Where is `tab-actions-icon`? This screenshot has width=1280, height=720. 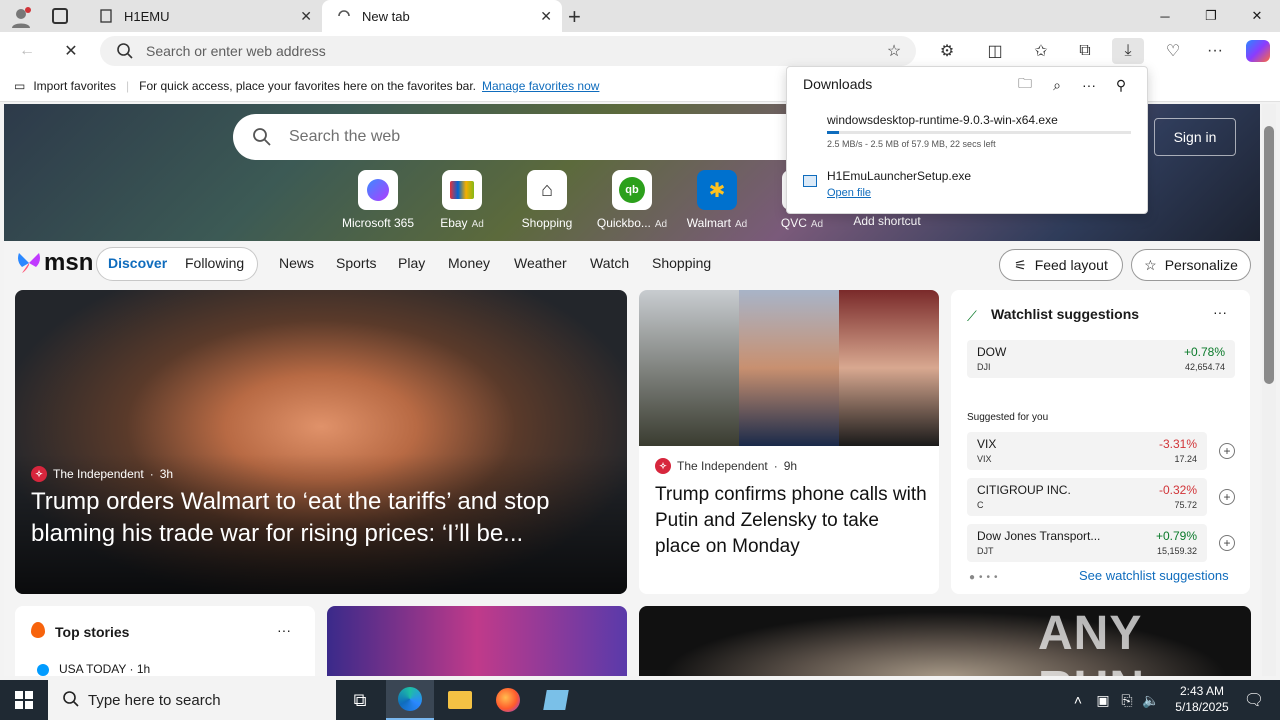 tab-actions-icon is located at coordinates (60, 16).